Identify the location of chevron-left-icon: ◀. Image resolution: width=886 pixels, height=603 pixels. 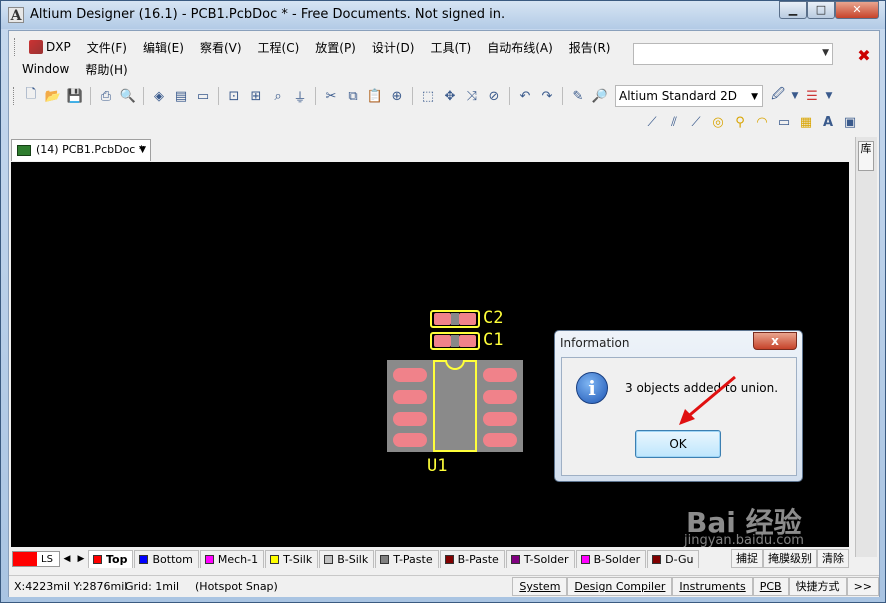
(67, 559).